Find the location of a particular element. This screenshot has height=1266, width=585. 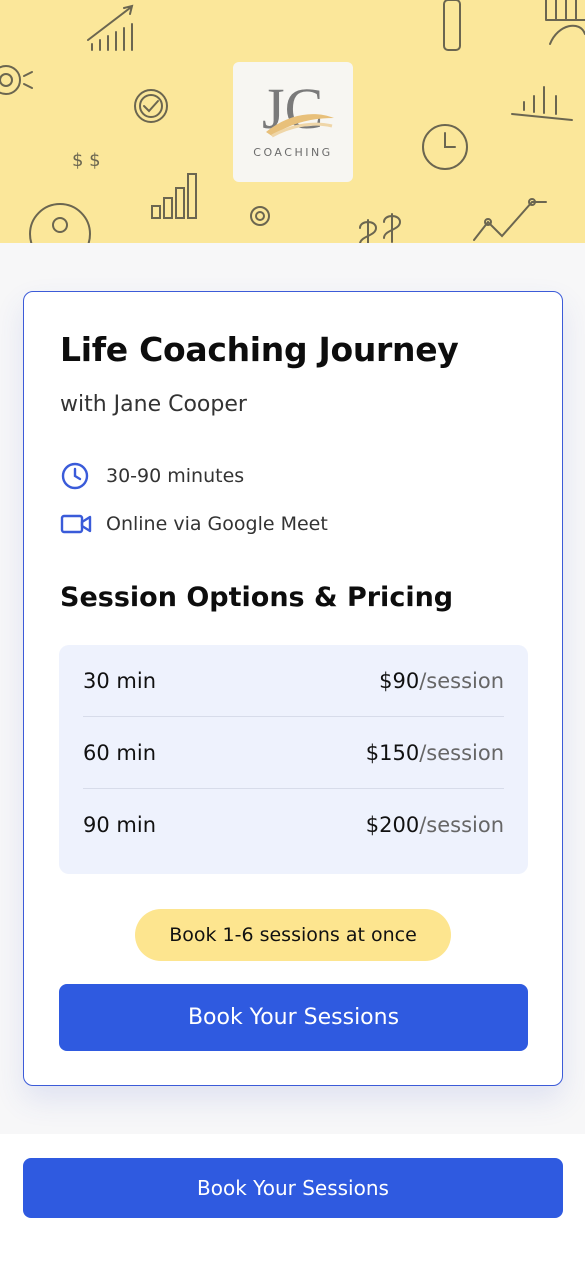

dollar-doodle: $ $ is located at coordinates (86, 160).